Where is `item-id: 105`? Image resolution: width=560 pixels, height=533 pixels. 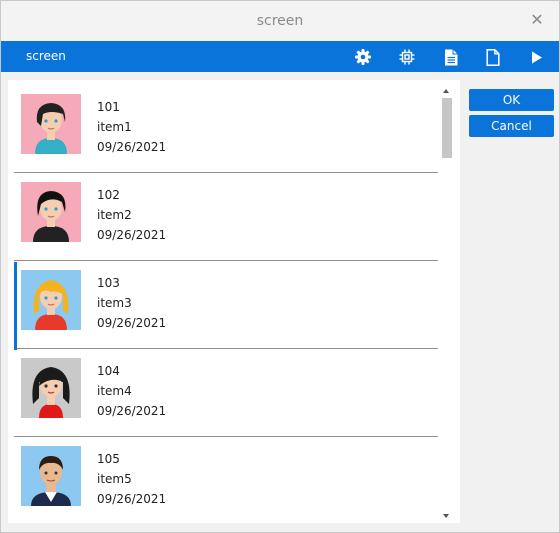 item-id: 105 is located at coordinates (108, 459).